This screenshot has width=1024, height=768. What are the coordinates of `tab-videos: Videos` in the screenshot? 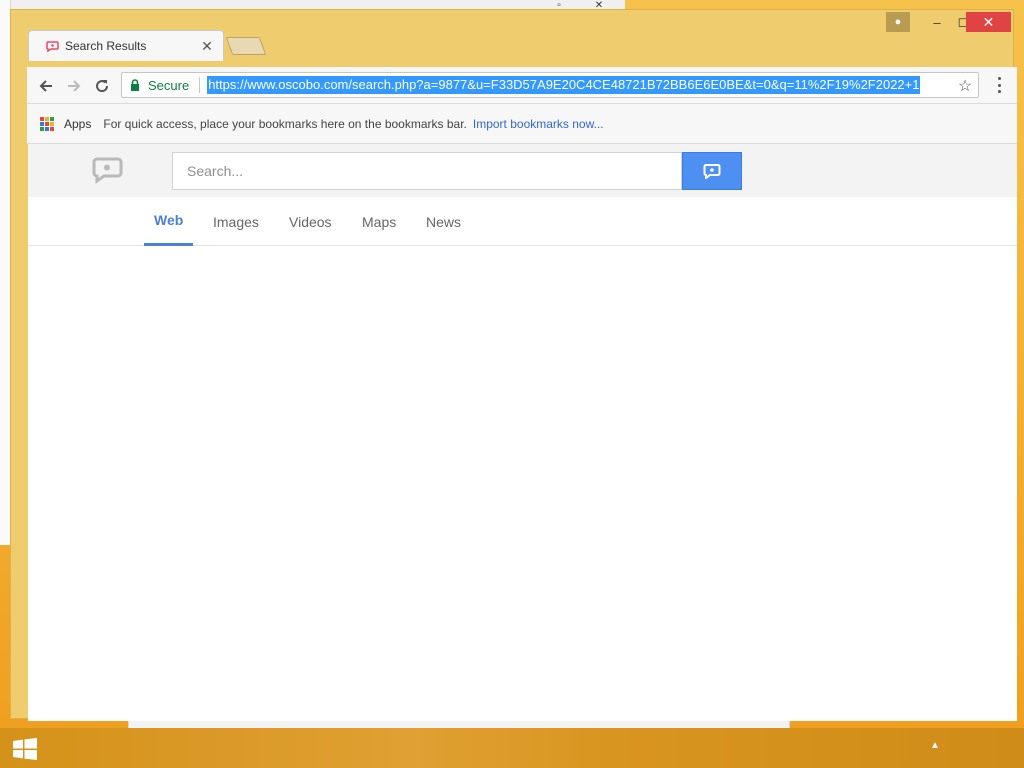 It's located at (310, 221).